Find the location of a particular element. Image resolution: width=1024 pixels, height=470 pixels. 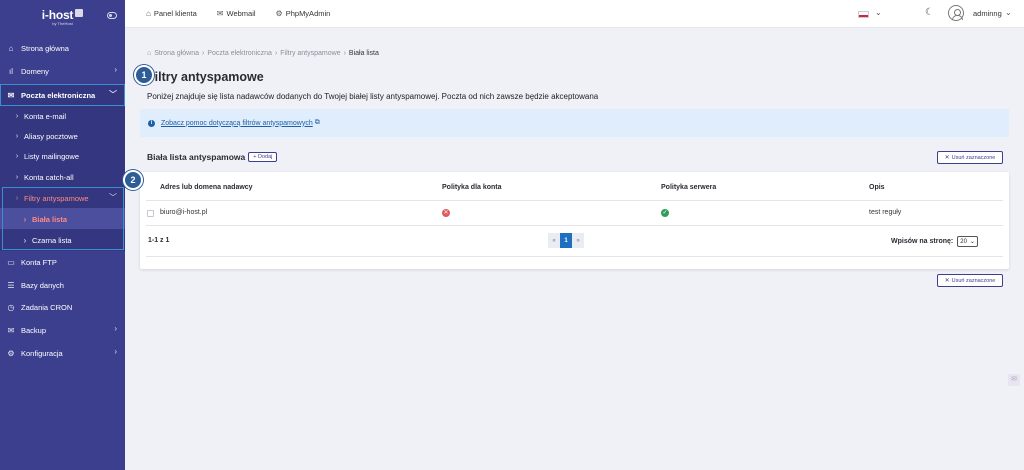

sidebar-item-cron: ◷ Zadania CRON is located at coordinates (62, 307).